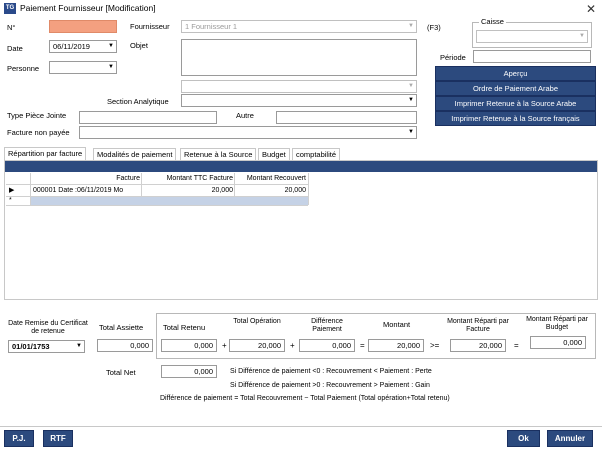 The image size is (602, 453). What do you see at coordinates (11, 27) in the screenshot?
I see `num-label: N°` at bounding box center [11, 27].